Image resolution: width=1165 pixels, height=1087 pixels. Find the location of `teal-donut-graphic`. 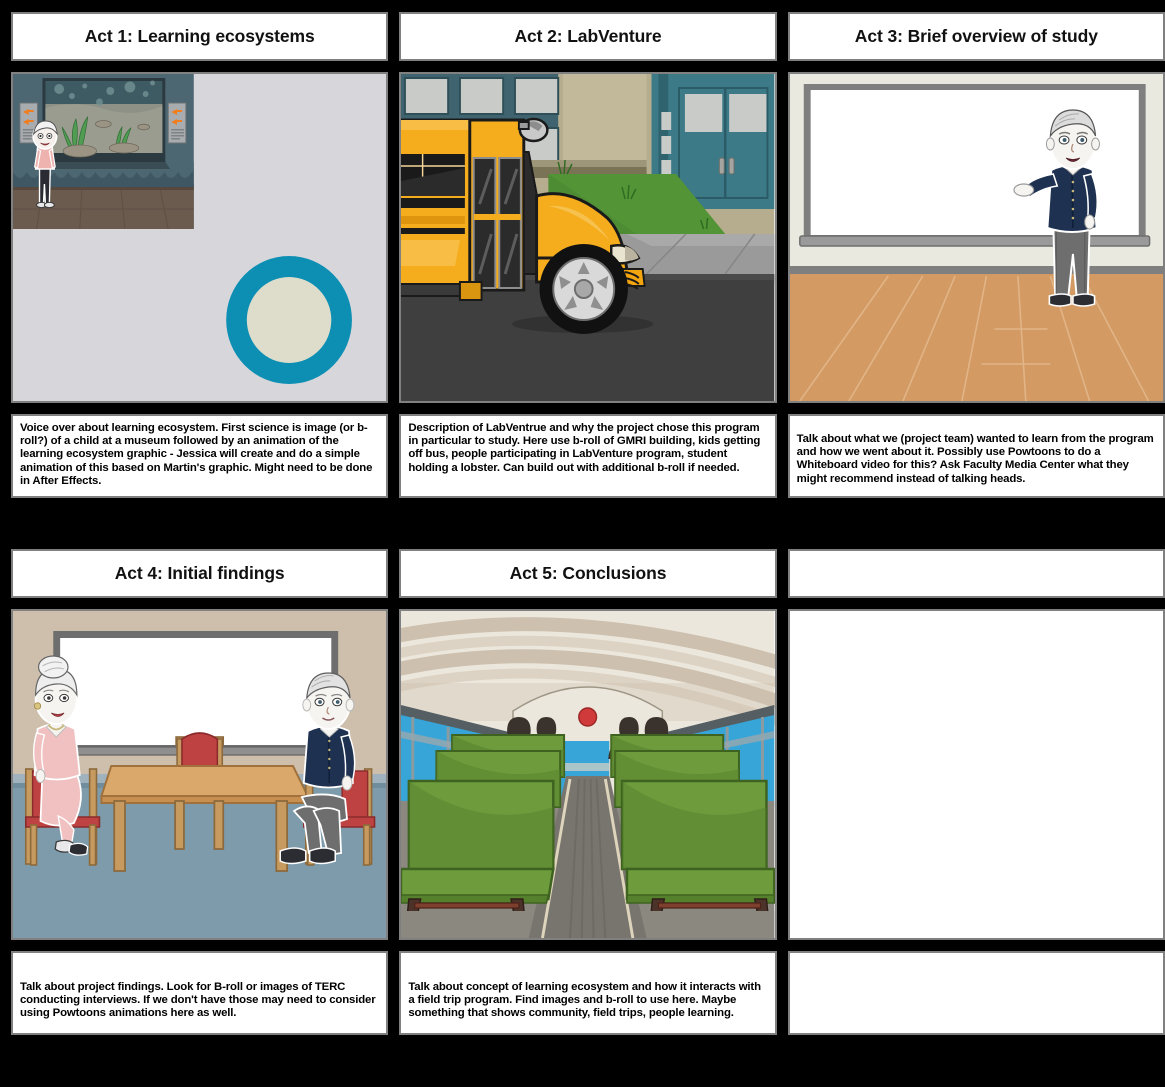

teal-donut-graphic is located at coordinates (289, 320).